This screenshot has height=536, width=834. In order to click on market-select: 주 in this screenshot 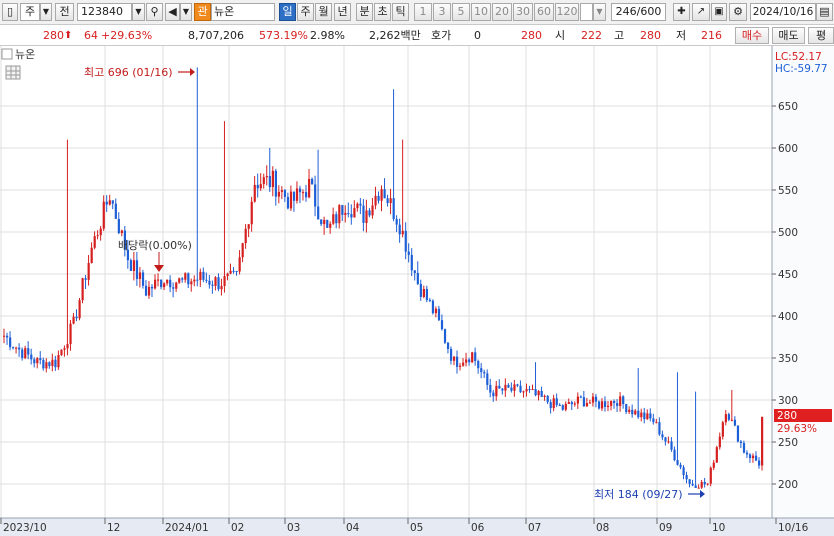, I will do `click(30, 12)`.